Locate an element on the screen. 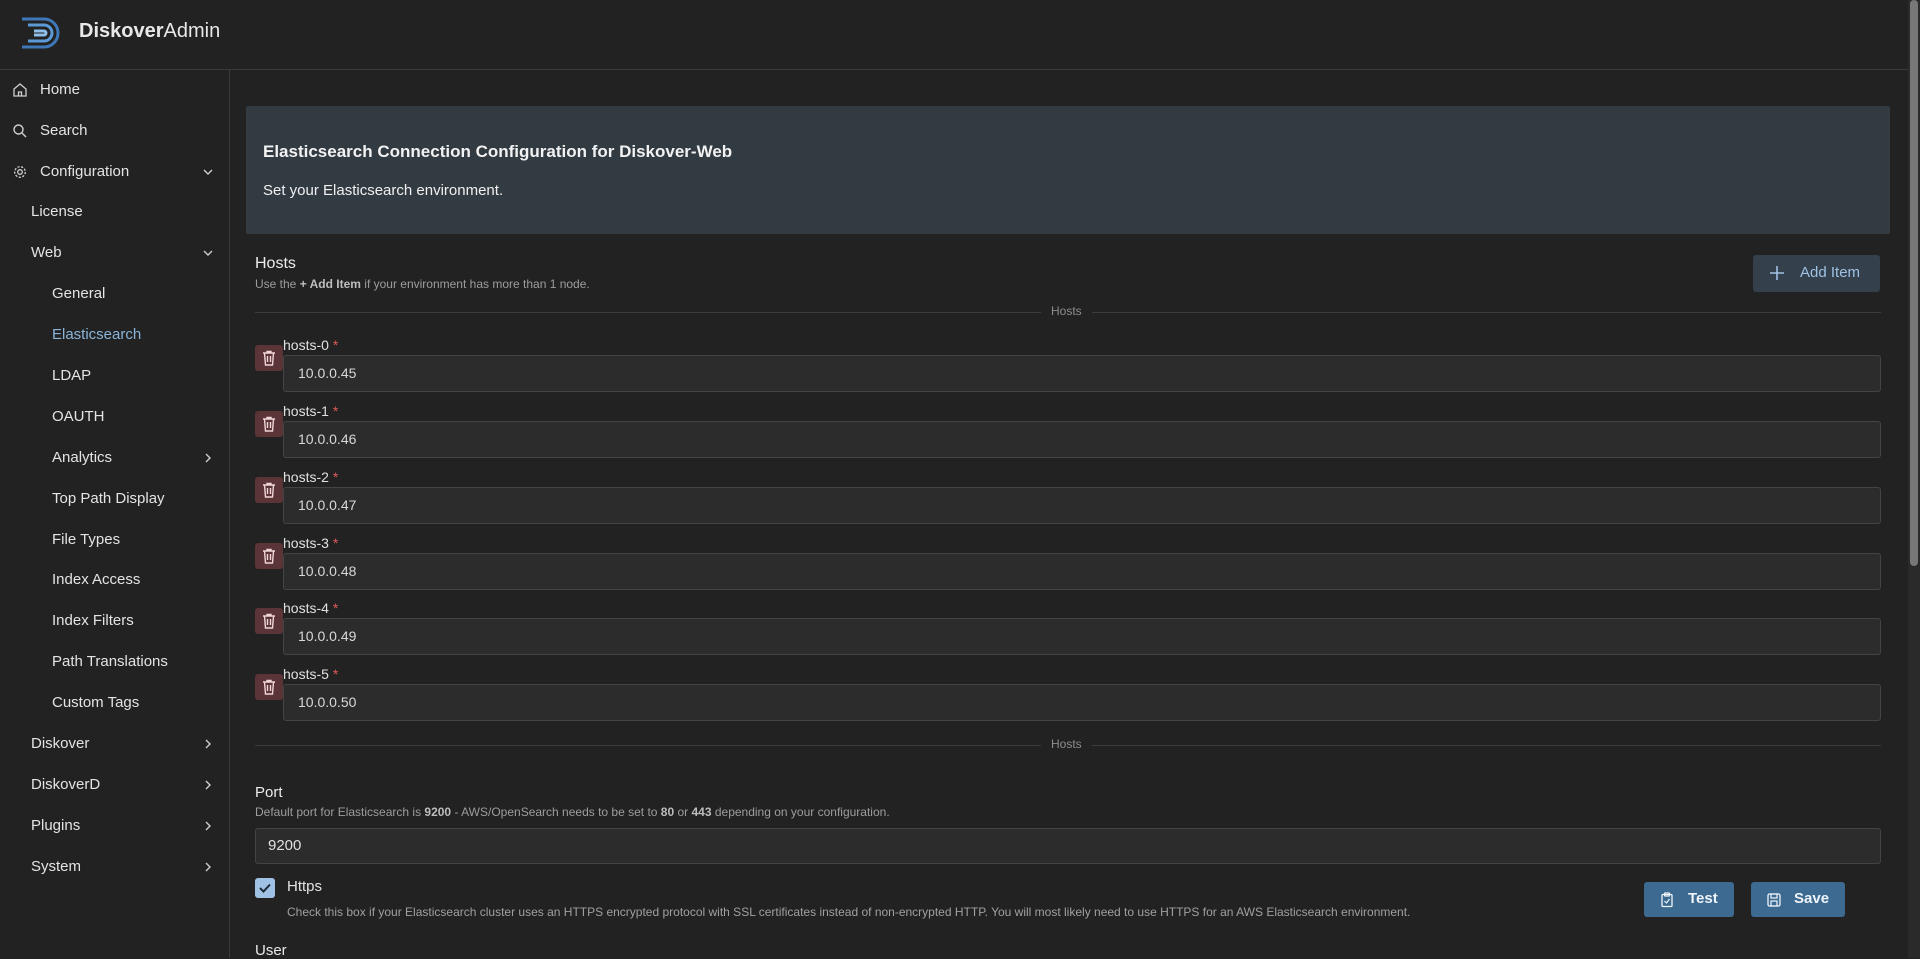 The image size is (1920, 959). host-input: 10.0.0.47 is located at coordinates (1082, 505).